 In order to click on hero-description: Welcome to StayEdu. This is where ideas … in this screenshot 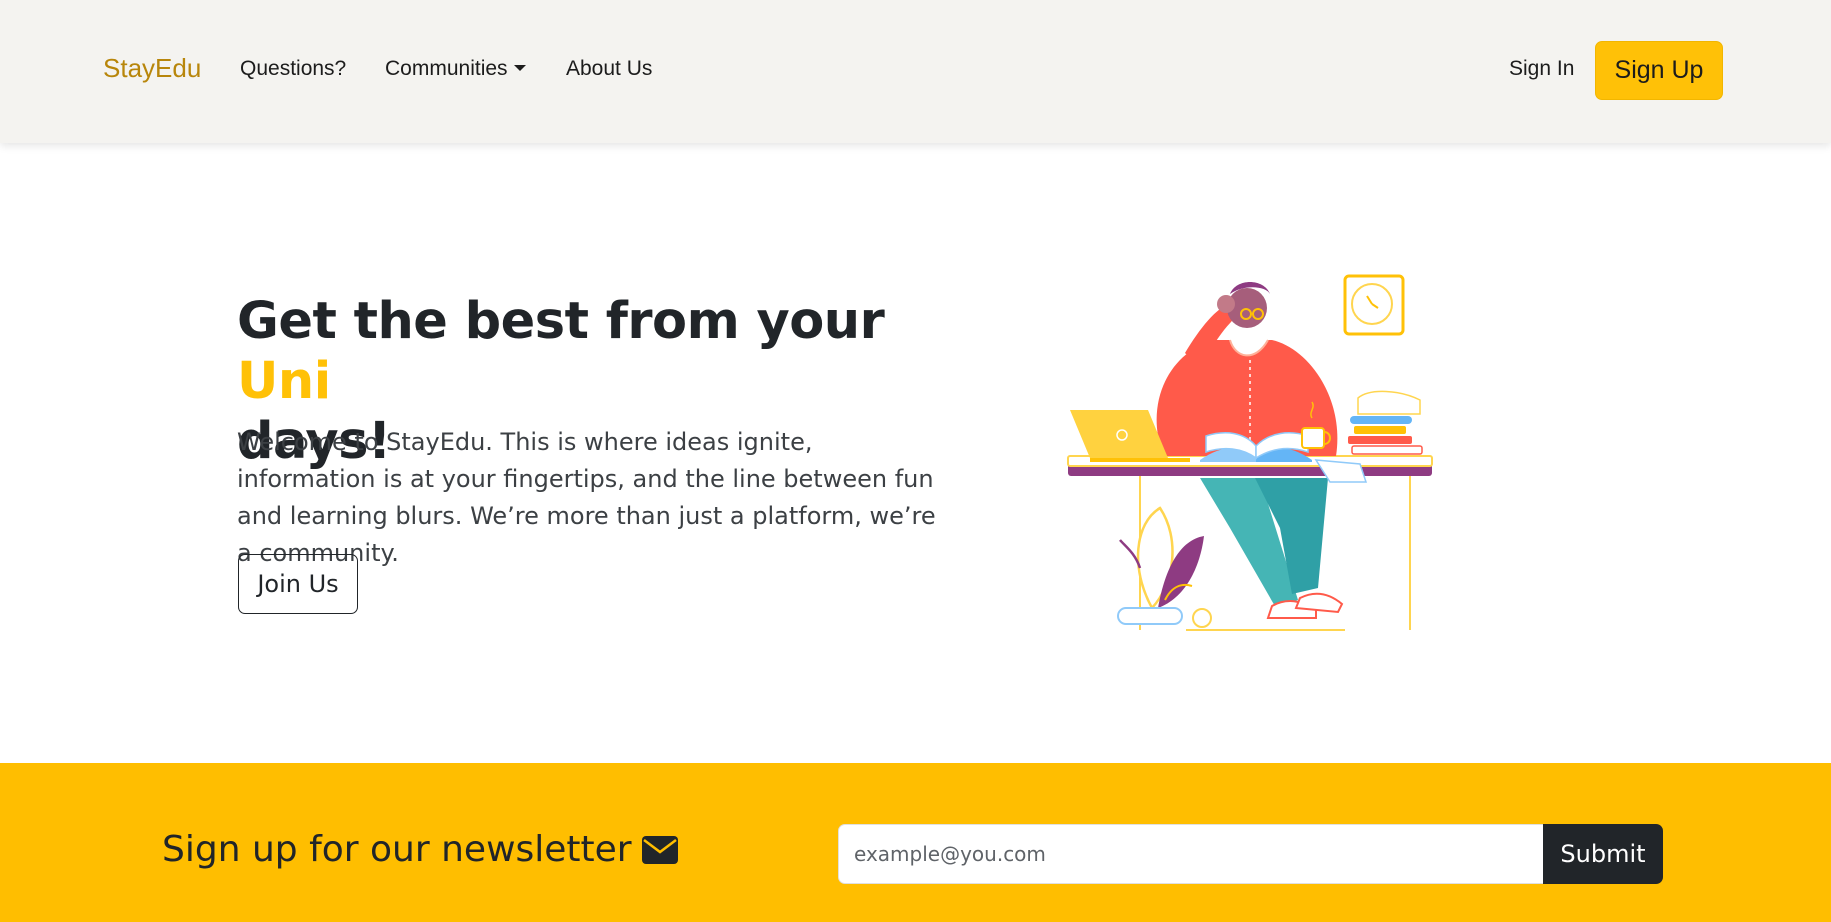, I will do `click(586, 497)`.